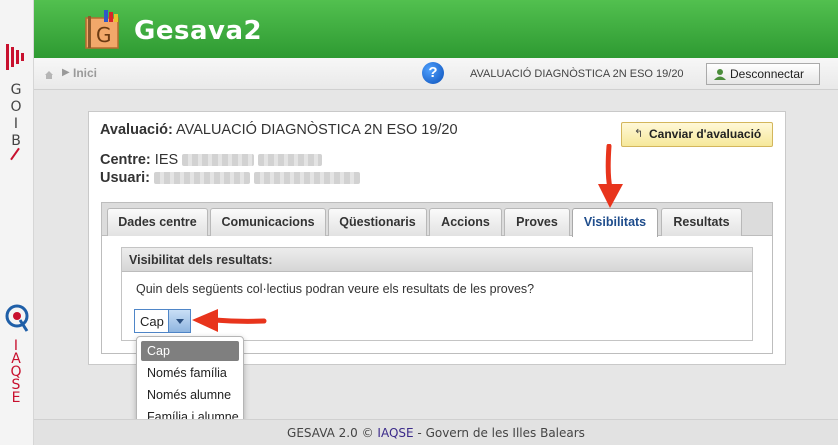 Image resolution: width=838 pixels, height=445 pixels. What do you see at coordinates (437, 260) in the screenshot?
I see `visibility-section-title: Visibilitat dels resultats:` at bounding box center [437, 260].